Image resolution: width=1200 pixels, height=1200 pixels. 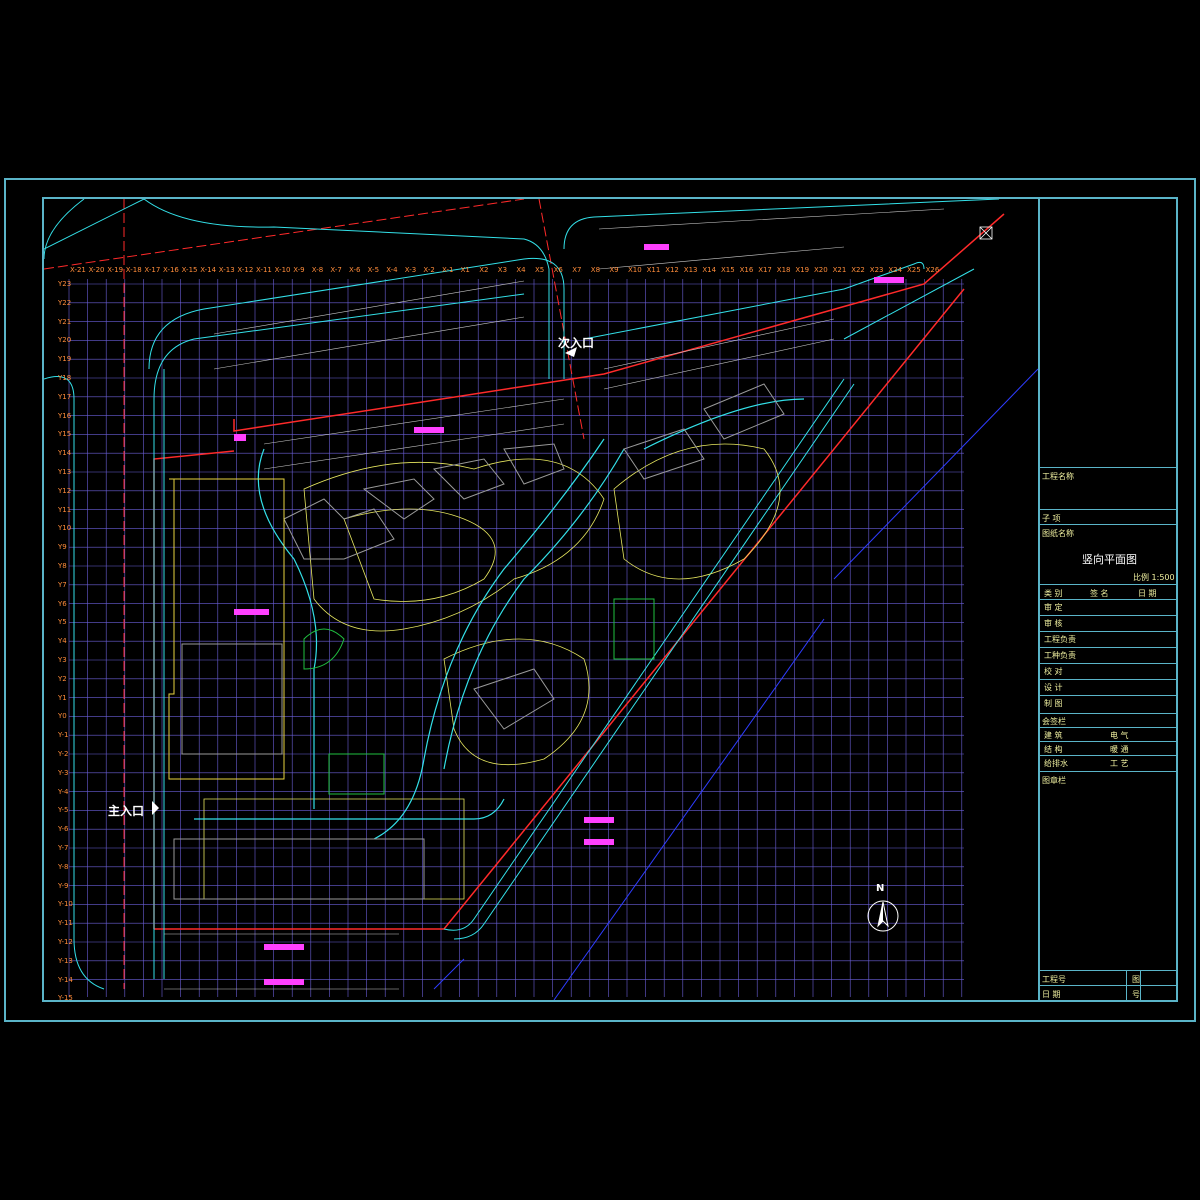 I want to click on x-axis-label: X18, so click(x=783, y=270).